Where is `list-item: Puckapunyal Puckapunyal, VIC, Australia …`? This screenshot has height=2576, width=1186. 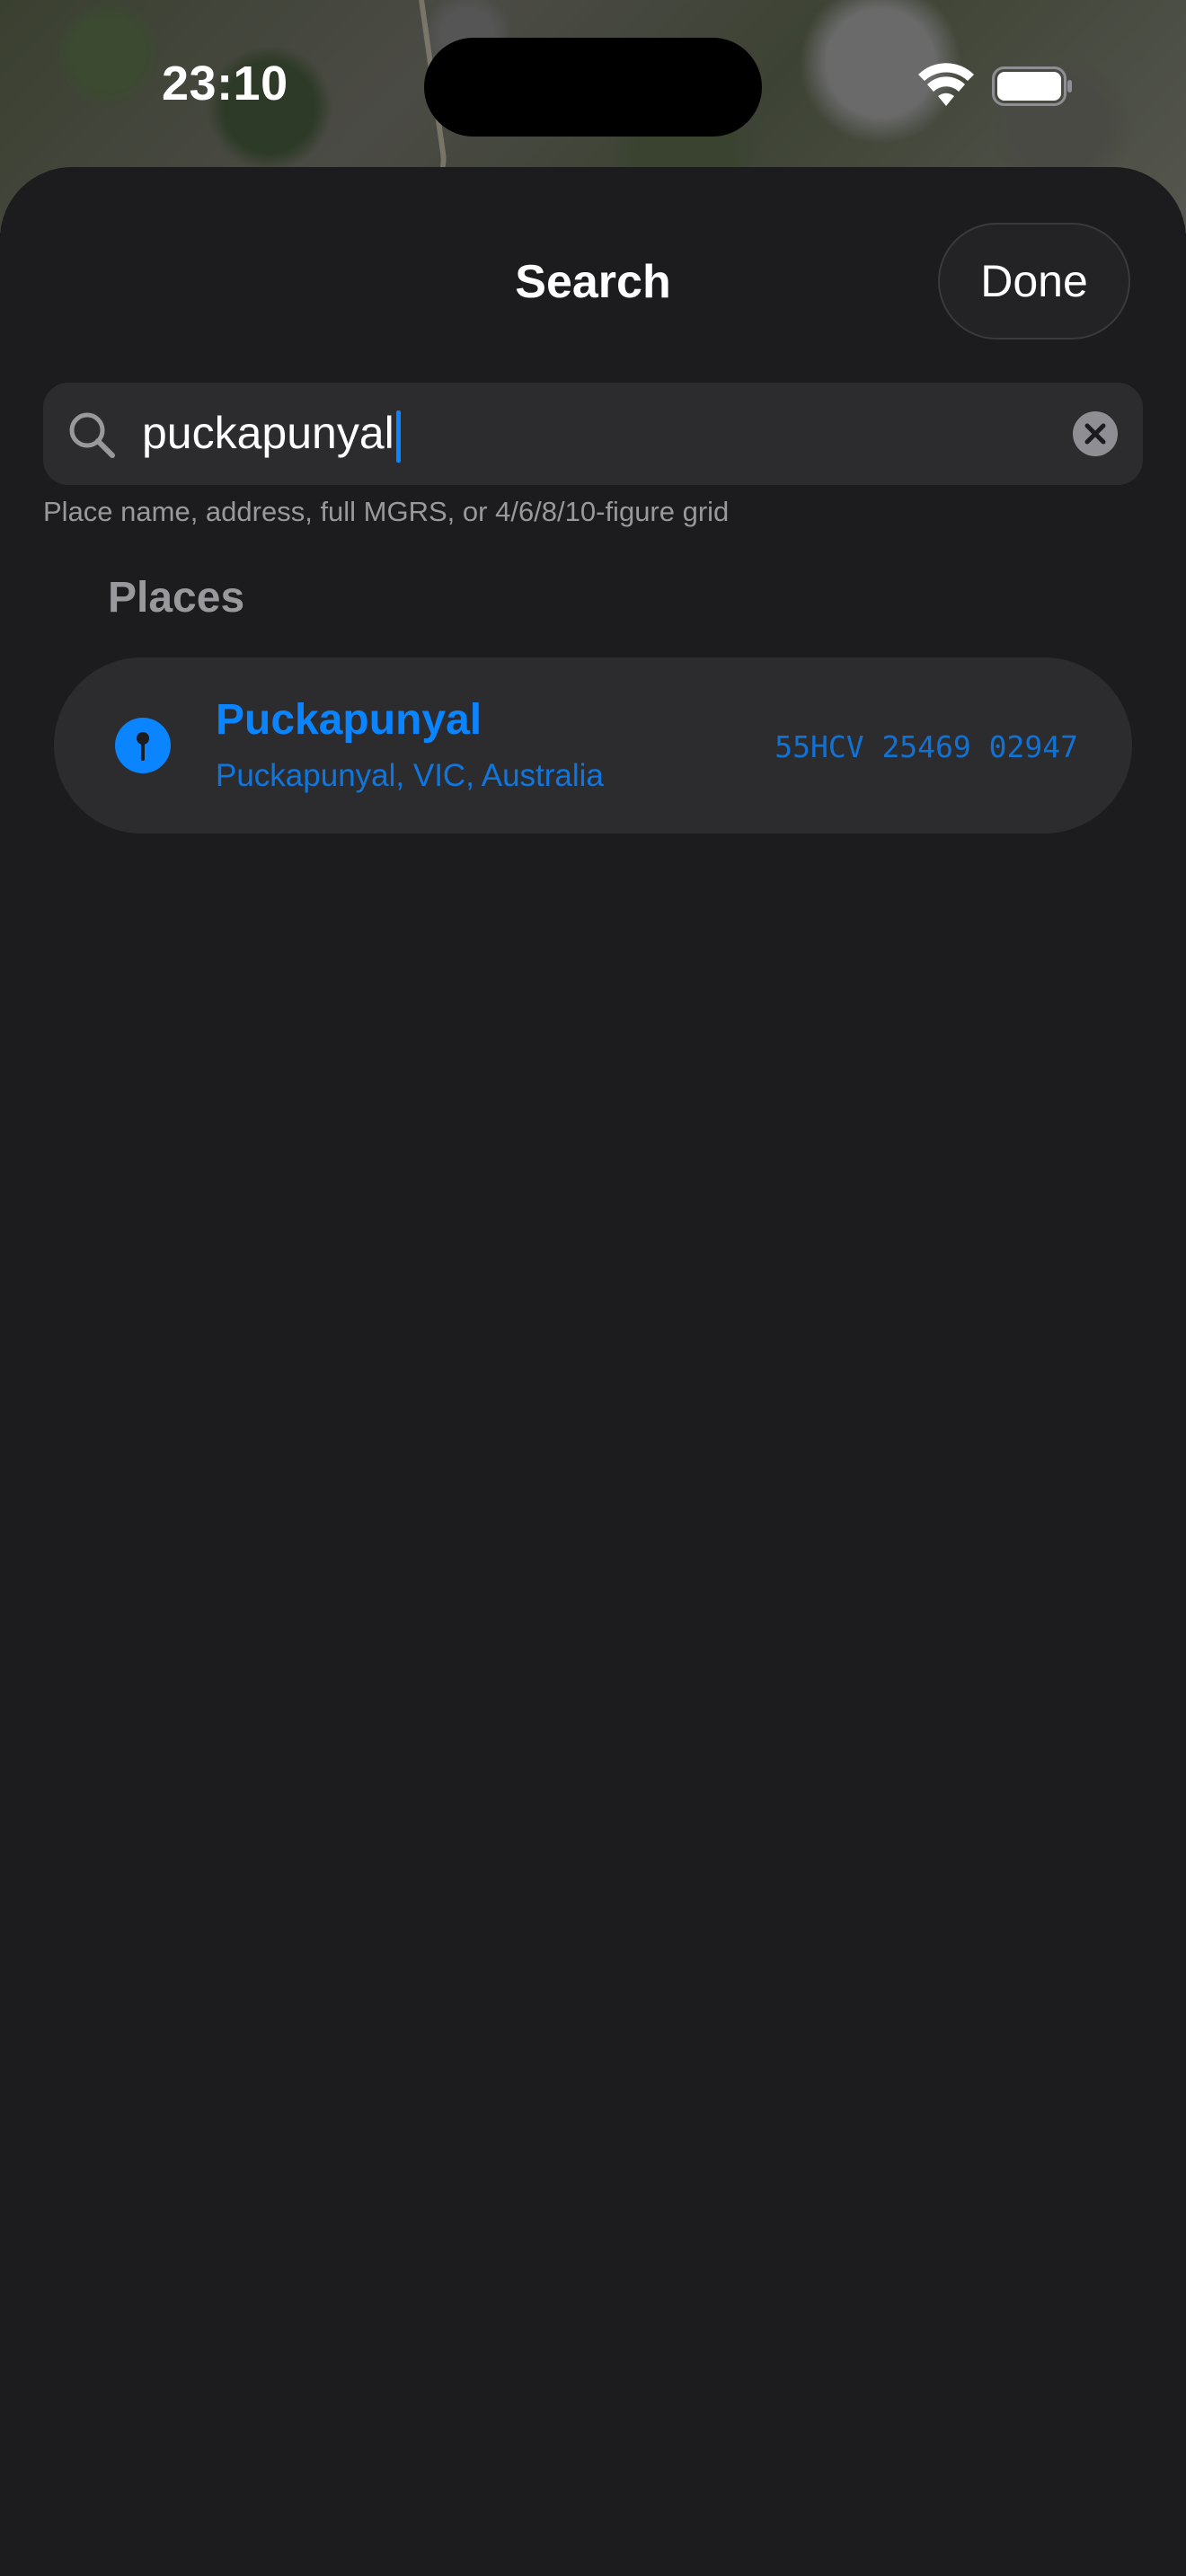
list-item: Puckapunyal Puckapunyal, VIC, Australia … is located at coordinates (593, 745).